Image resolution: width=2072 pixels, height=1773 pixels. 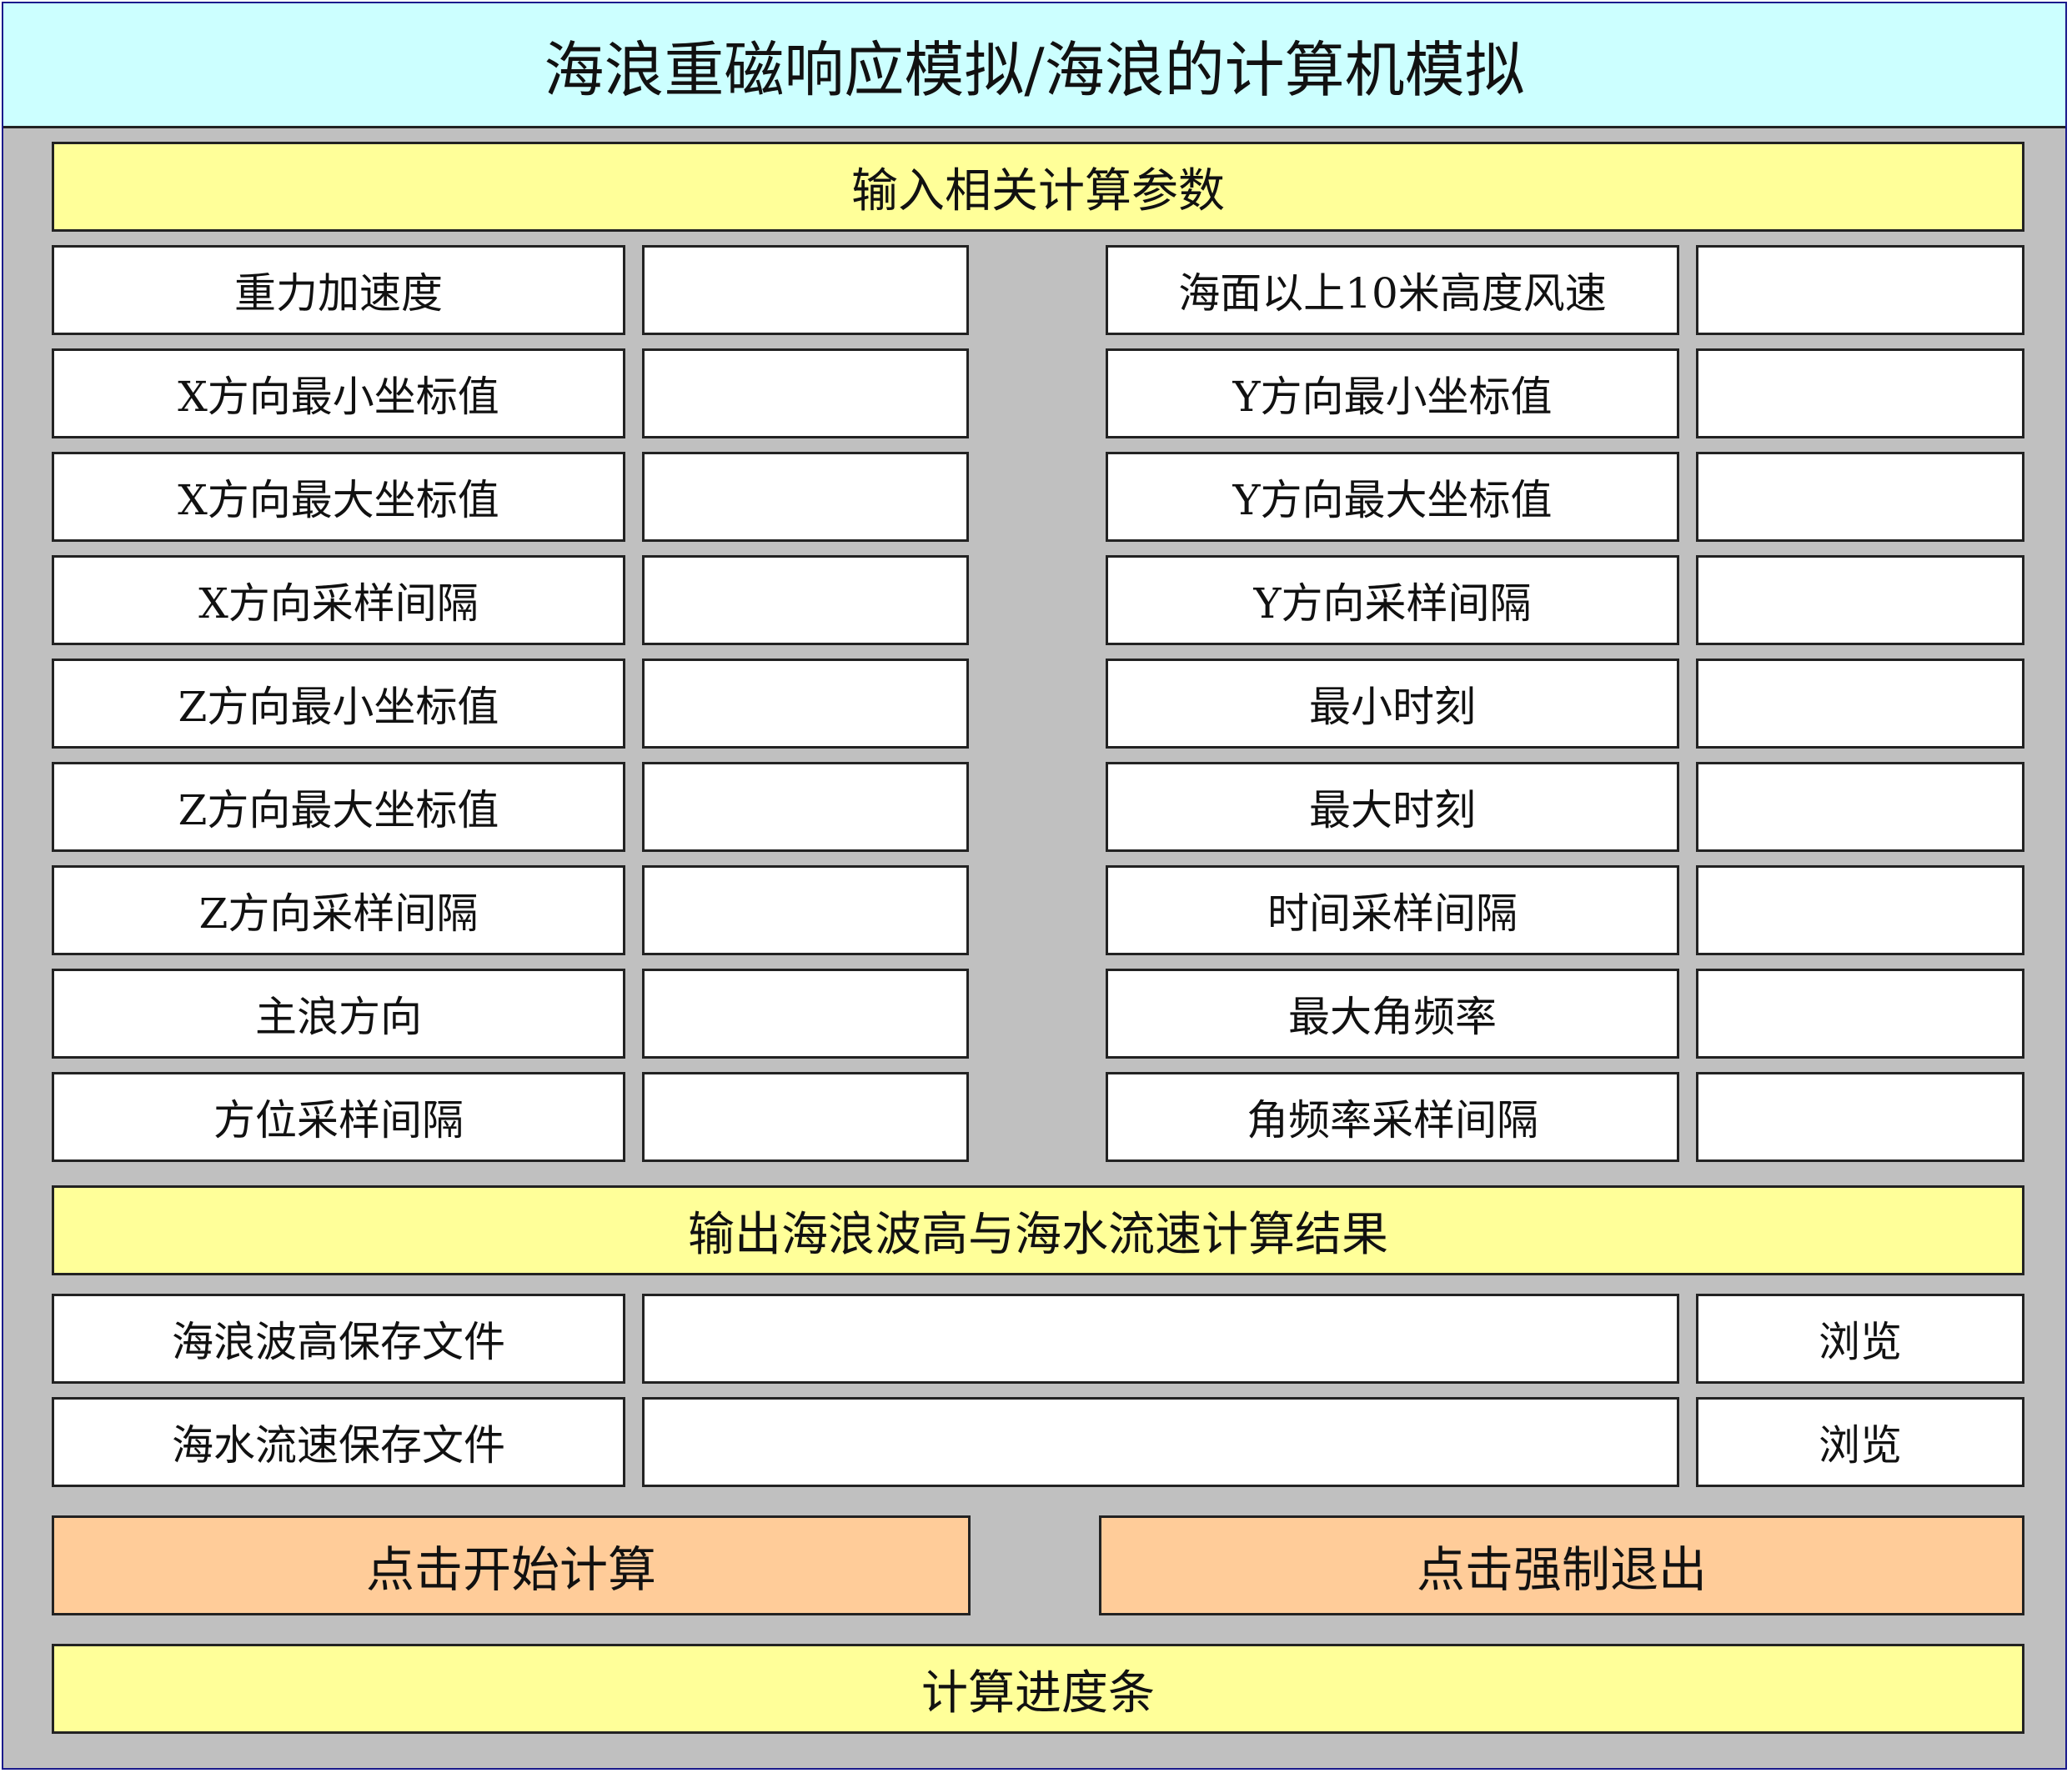 What do you see at coordinates (338, 807) in the screenshot?
I see `param-label: Z方向最大坐标值` at bounding box center [338, 807].